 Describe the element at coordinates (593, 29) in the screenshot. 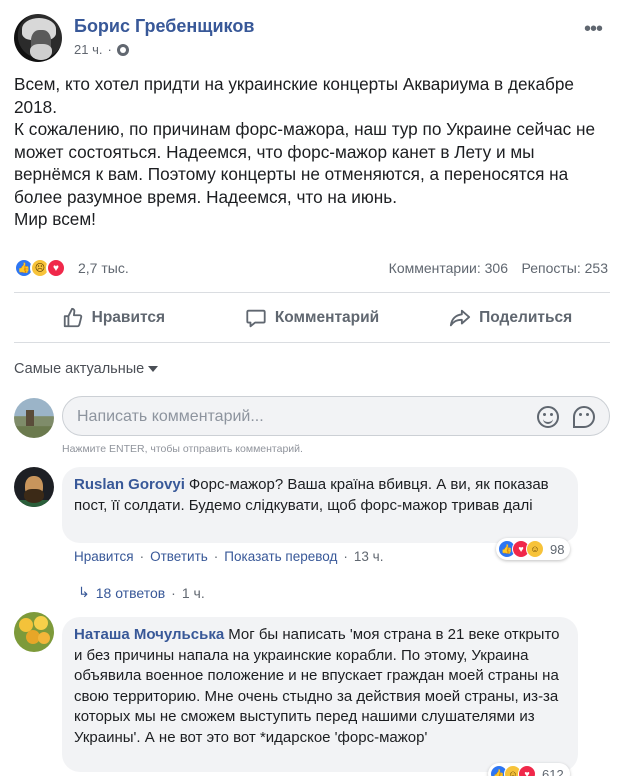

I see `more-options-icon: •••` at that location.